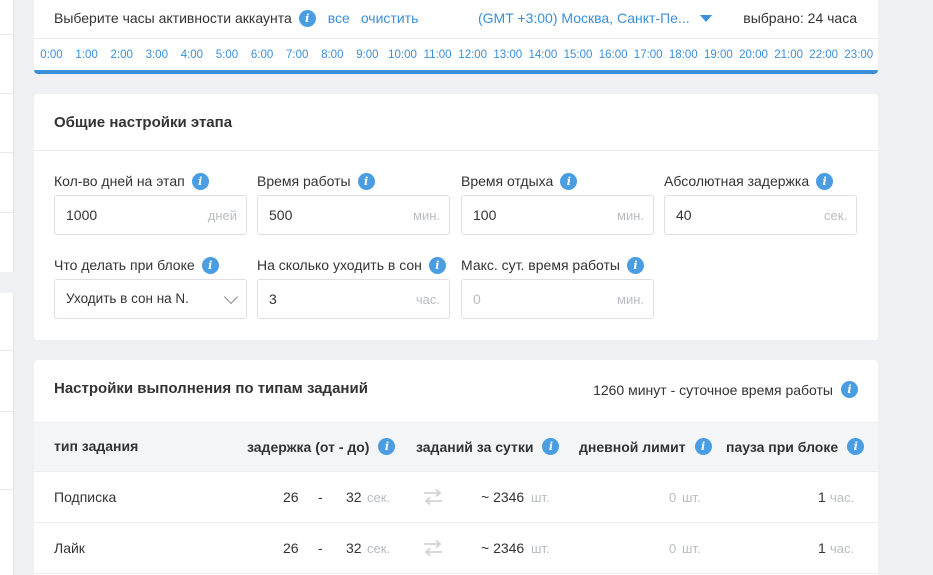  What do you see at coordinates (648, 55) in the screenshot?
I see `hour-option: 17:00` at bounding box center [648, 55].